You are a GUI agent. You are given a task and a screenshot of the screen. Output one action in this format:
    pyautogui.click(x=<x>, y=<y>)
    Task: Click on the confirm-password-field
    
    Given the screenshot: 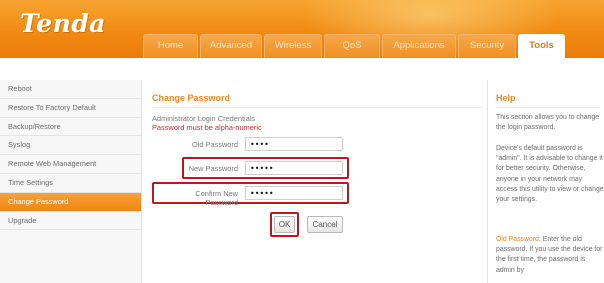 What is the action you would take?
    pyautogui.click(x=294, y=193)
    